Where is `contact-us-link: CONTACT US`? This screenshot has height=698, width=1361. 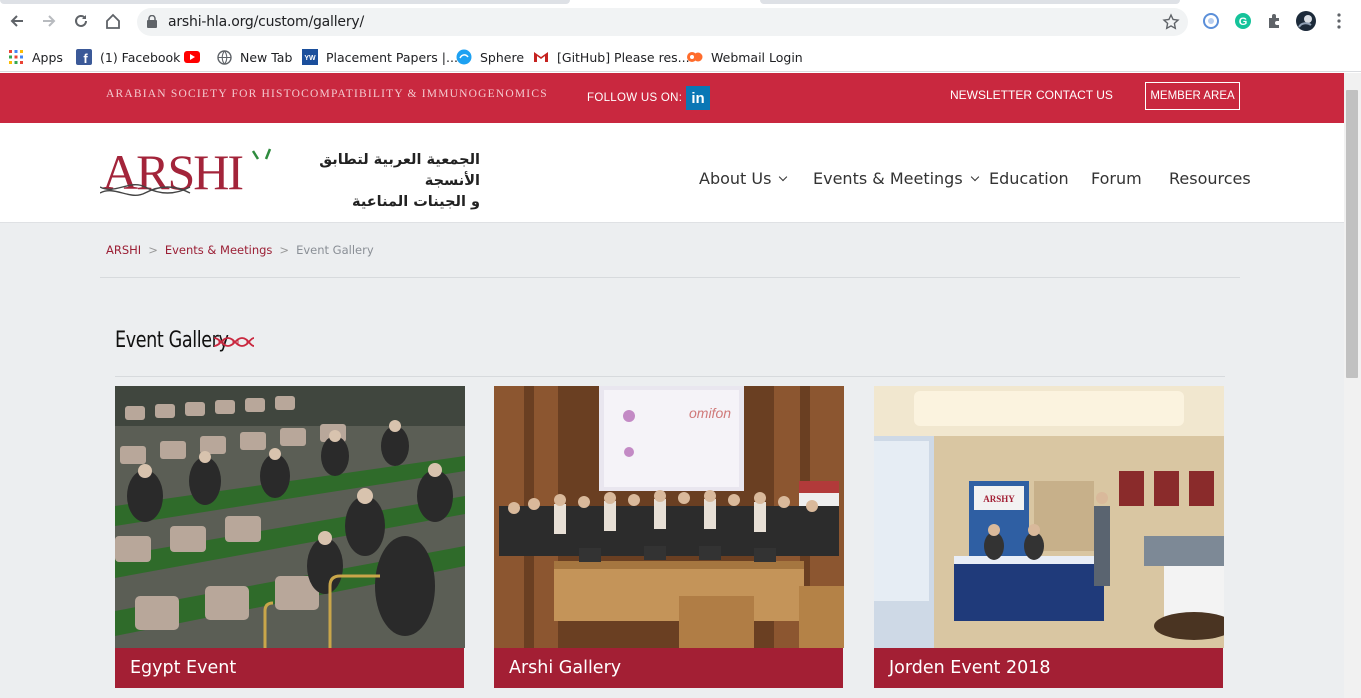
contact-us-link: CONTACT US is located at coordinates (1074, 95).